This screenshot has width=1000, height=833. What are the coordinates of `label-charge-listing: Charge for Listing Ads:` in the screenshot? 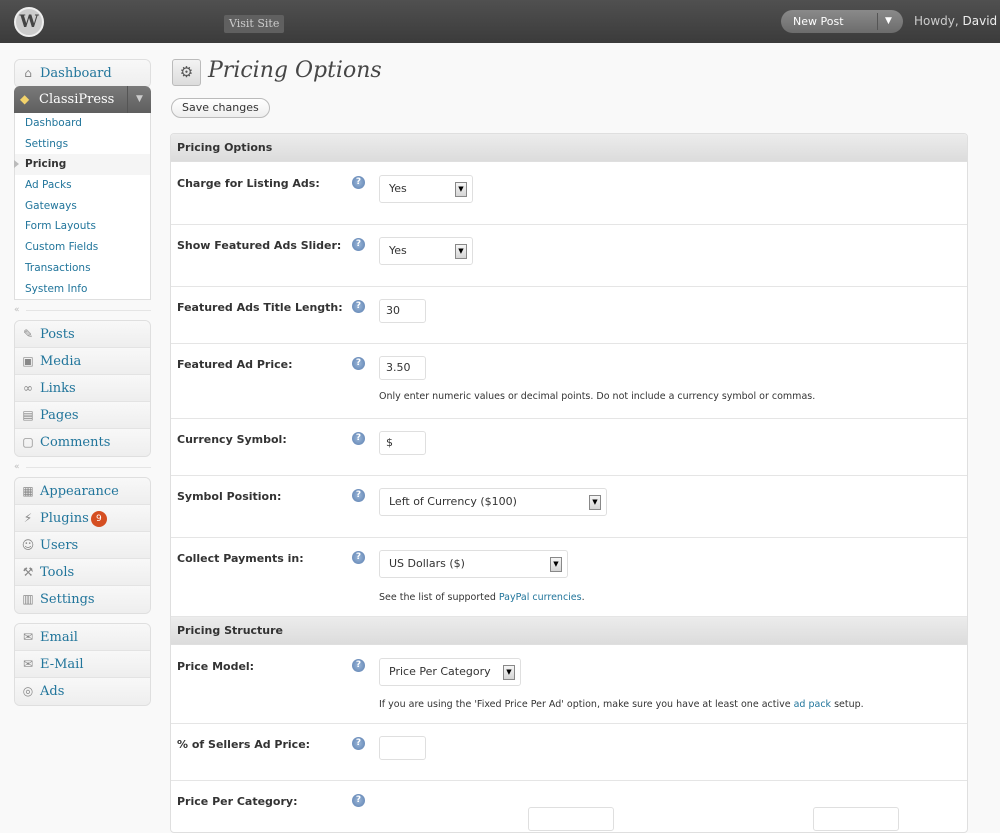 It's located at (248, 183).